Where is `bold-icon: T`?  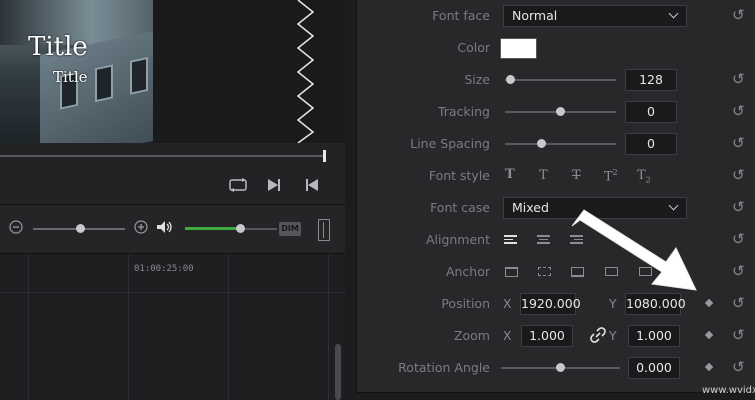
bold-icon: T is located at coordinates (510, 174).